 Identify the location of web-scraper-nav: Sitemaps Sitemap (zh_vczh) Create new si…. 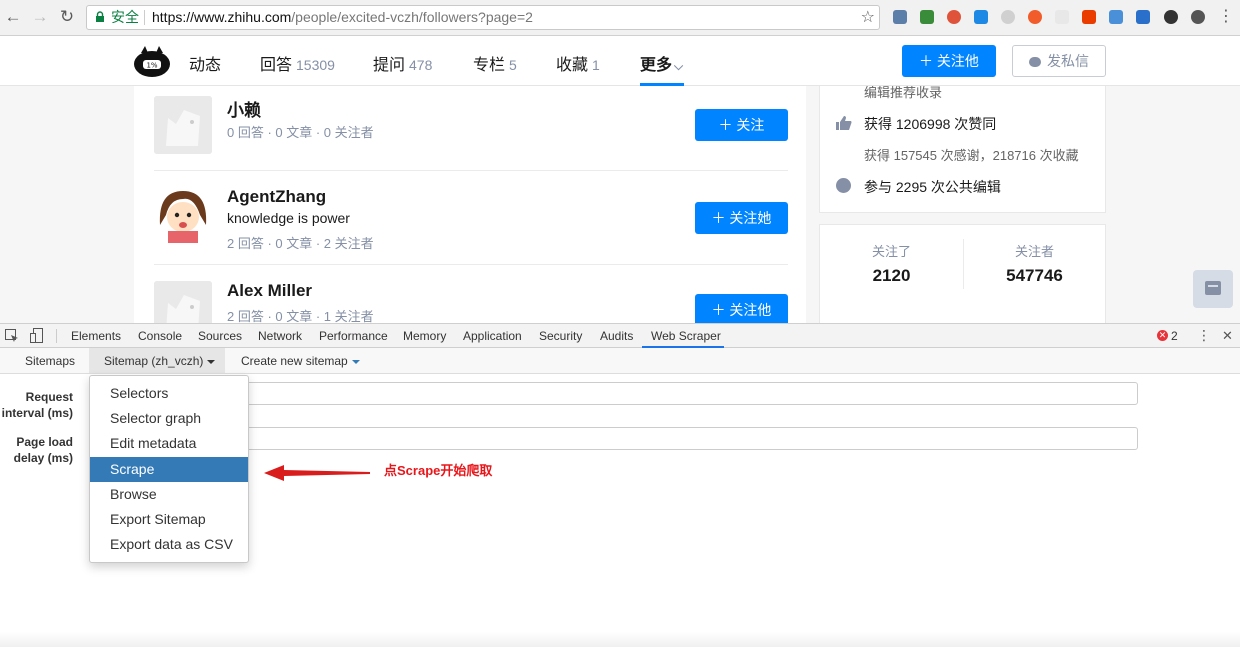
(620, 361).